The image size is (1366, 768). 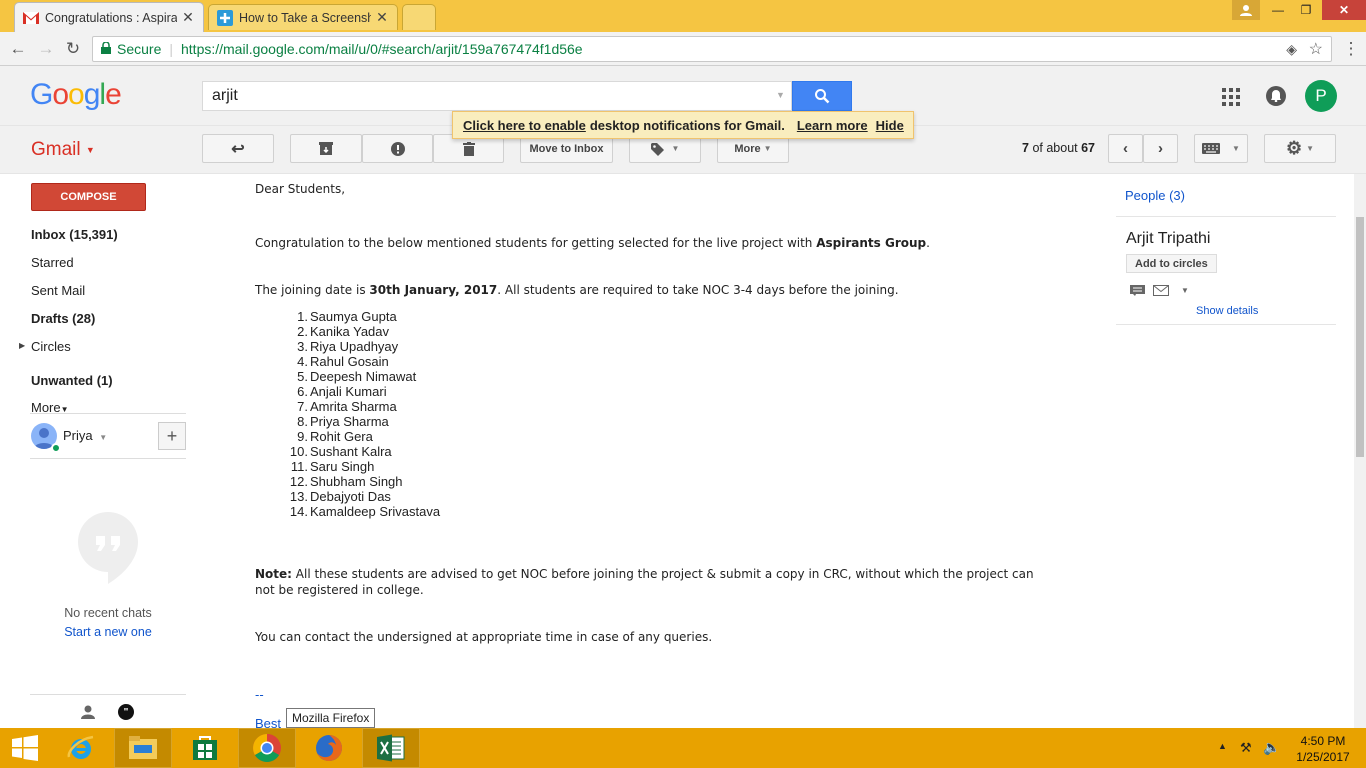 I want to click on maximize-icon: ❐, so click(x=1306, y=10).